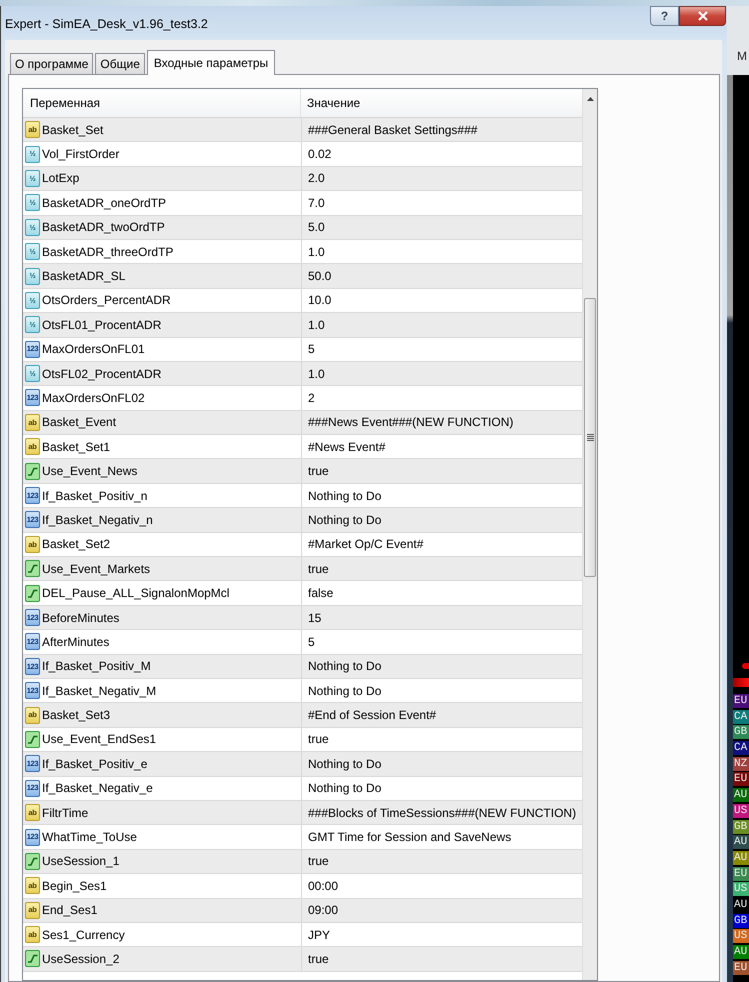 The height and width of the screenshot is (982, 749). I want to click on tab: Входные параметры, so click(211, 62).